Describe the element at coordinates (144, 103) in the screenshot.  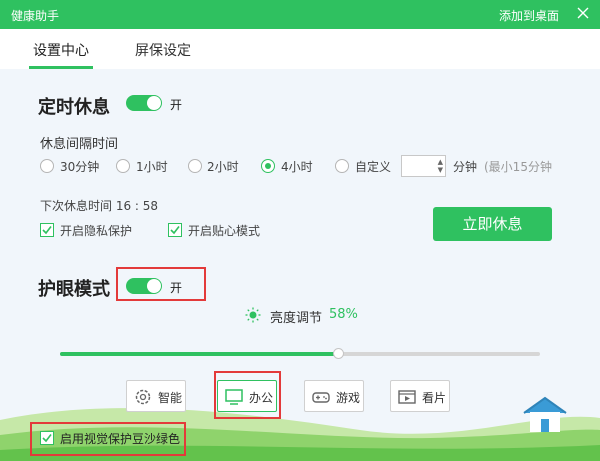
I see `timed-rest-toggle` at that location.